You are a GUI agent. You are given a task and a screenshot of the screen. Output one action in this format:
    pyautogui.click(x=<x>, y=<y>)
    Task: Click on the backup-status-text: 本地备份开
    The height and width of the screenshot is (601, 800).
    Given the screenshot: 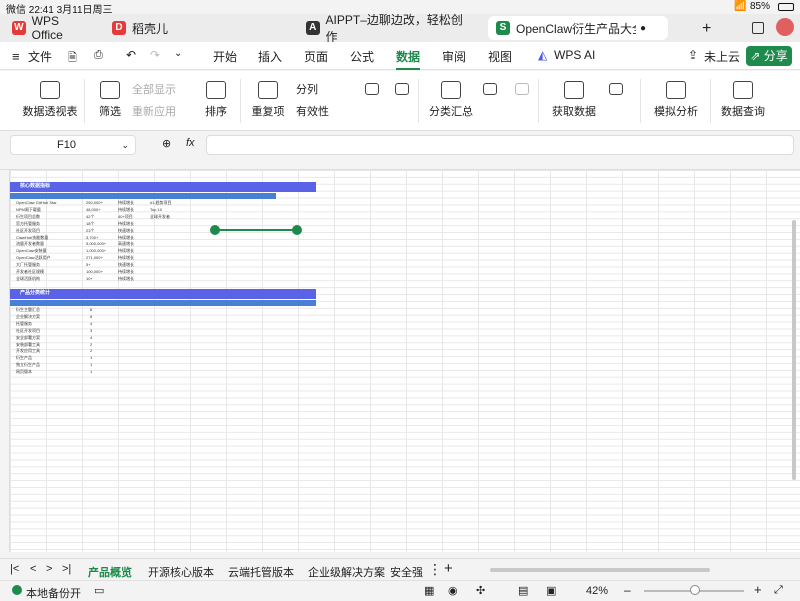 What is the action you would take?
    pyautogui.click(x=53, y=593)
    